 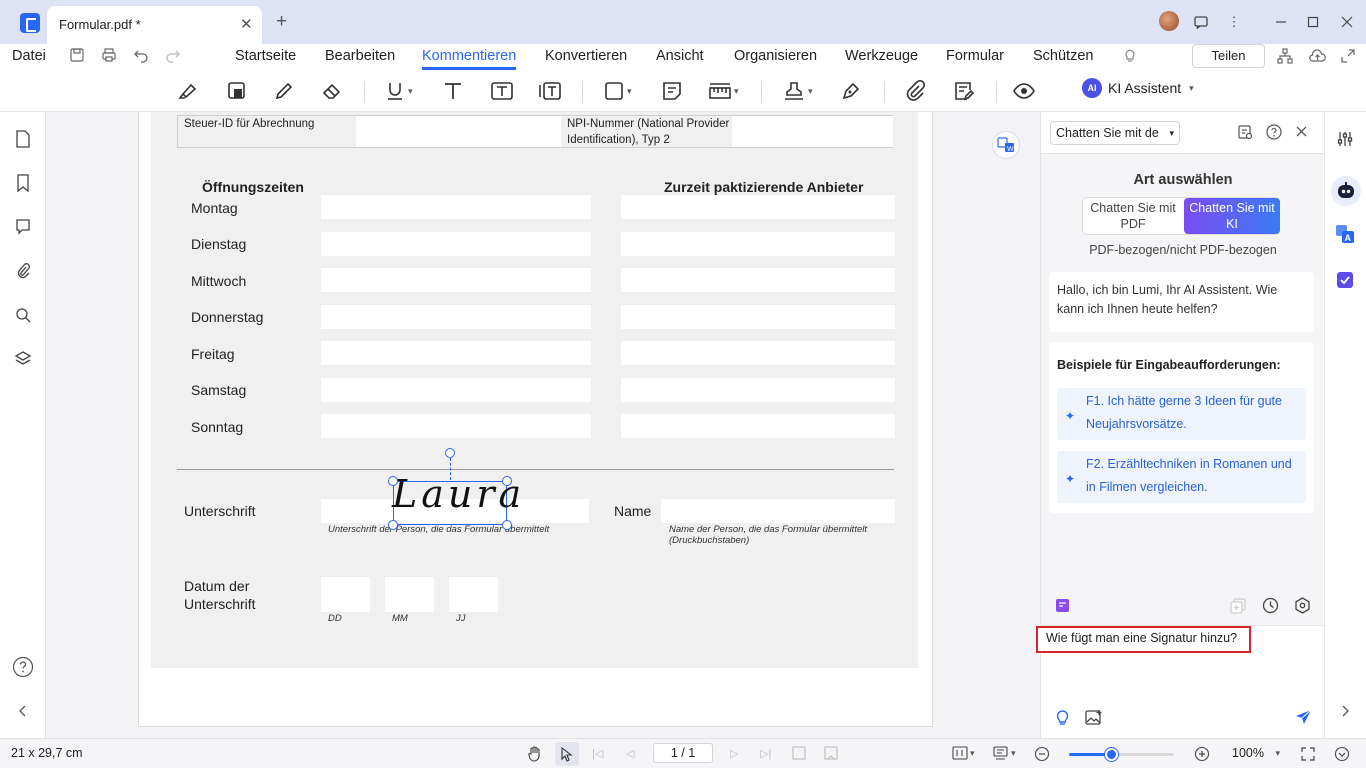 What do you see at coordinates (188, 91) in the screenshot?
I see `highlight-icon` at bounding box center [188, 91].